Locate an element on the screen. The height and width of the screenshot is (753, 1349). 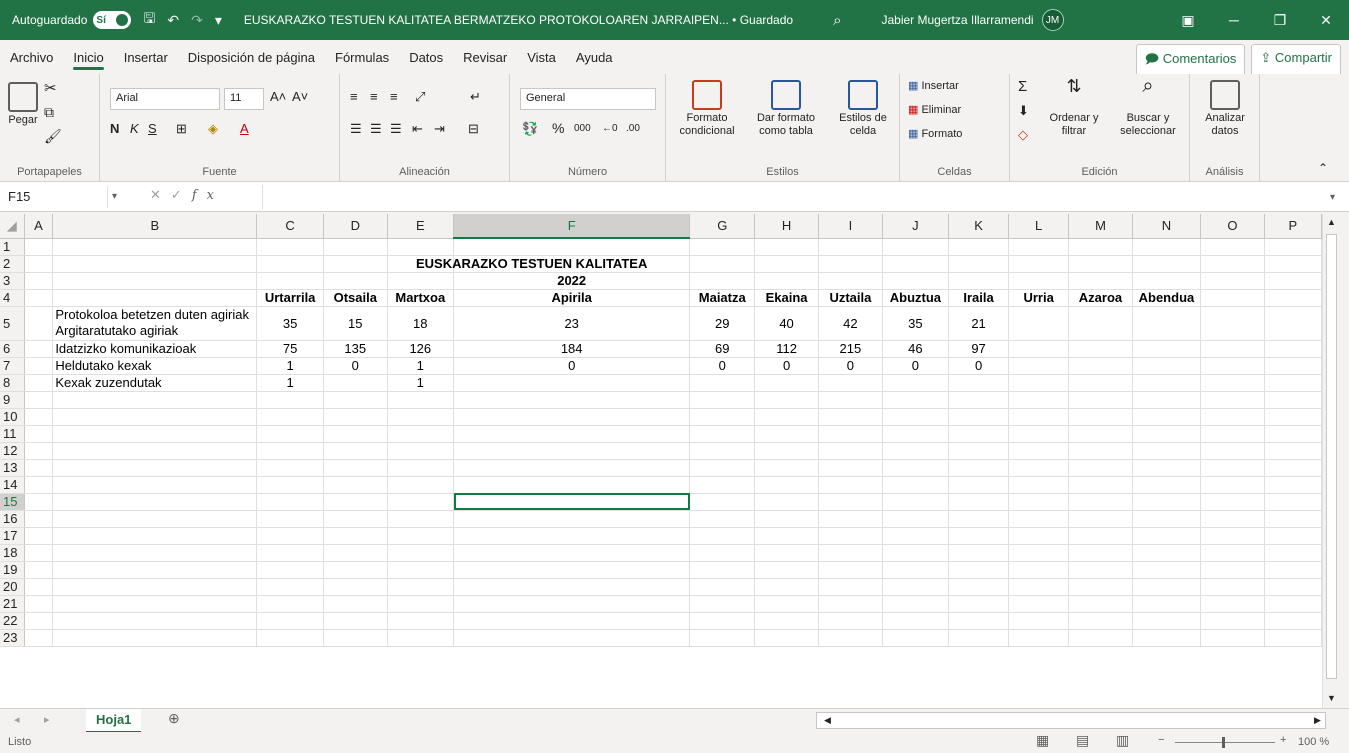
cell-n3 is located at coordinates (1167, 281).